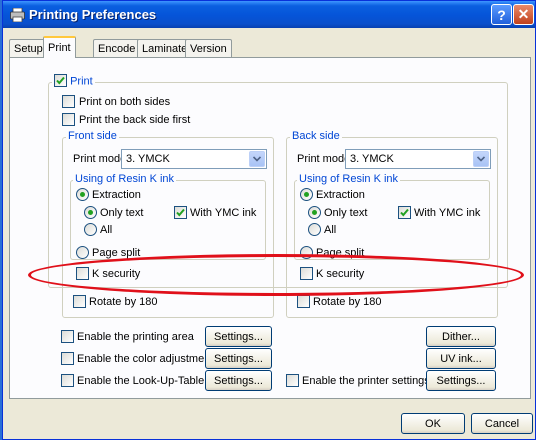 This screenshot has width=536, height=440. Describe the element at coordinates (28, 48) in the screenshot. I see `tab-setup: Setup` at that location.